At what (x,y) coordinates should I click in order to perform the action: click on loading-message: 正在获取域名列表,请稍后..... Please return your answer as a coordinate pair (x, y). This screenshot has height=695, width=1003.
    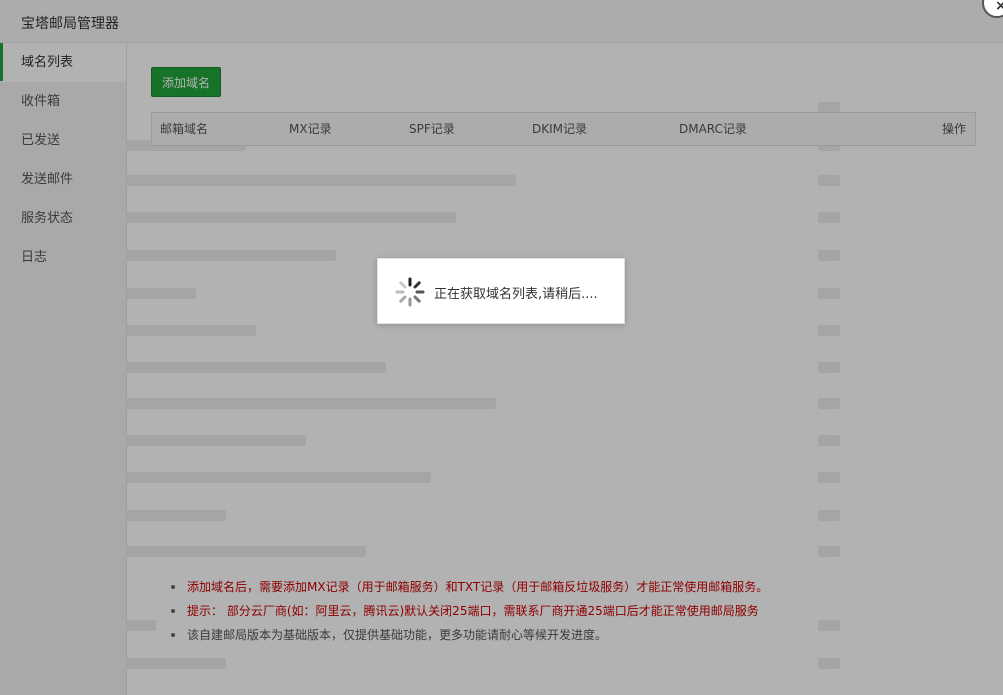
    Looking at the image, I should click on (516, 294).